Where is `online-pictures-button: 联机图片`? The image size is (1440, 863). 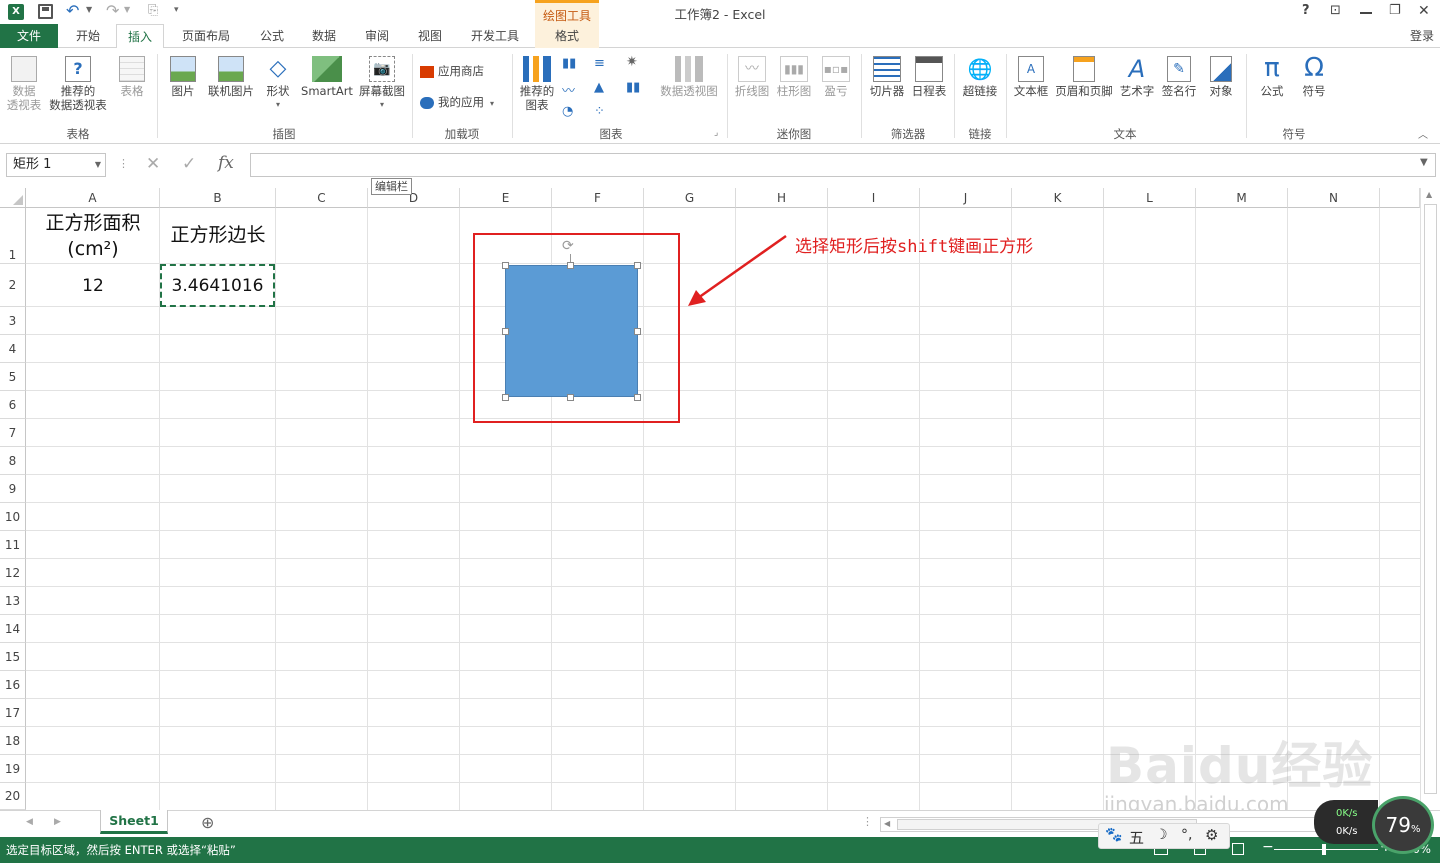
online-pictures-button: 联机图片 is located at coordinates (231, 77).